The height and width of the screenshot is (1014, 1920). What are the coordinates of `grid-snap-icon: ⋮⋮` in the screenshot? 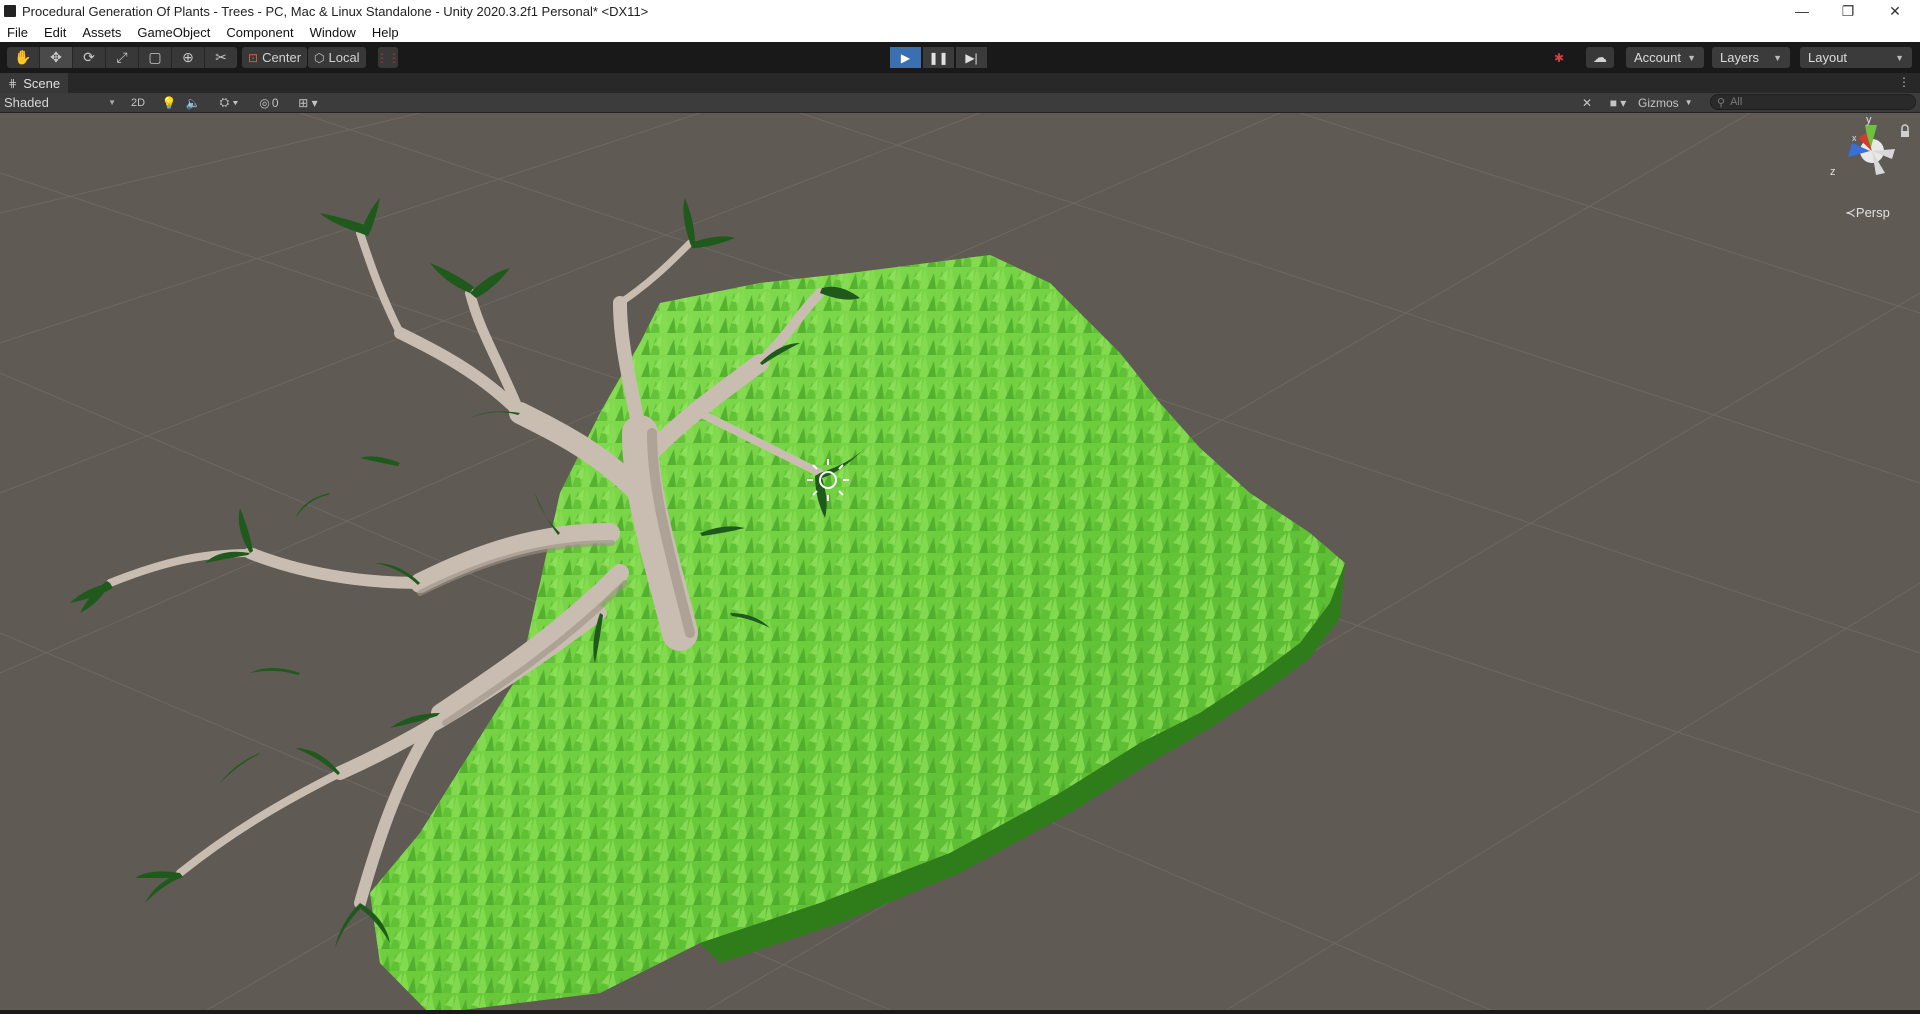 It's located at (388, 57).